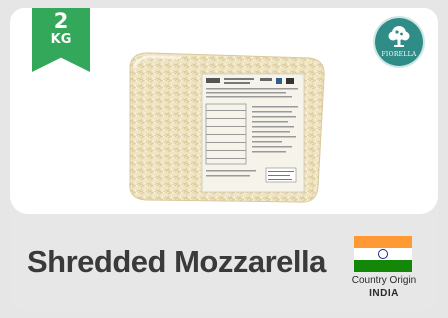 The width and height of the screenshot is (448, 318). I want to click on weight-number: 2, so click(61, 21).